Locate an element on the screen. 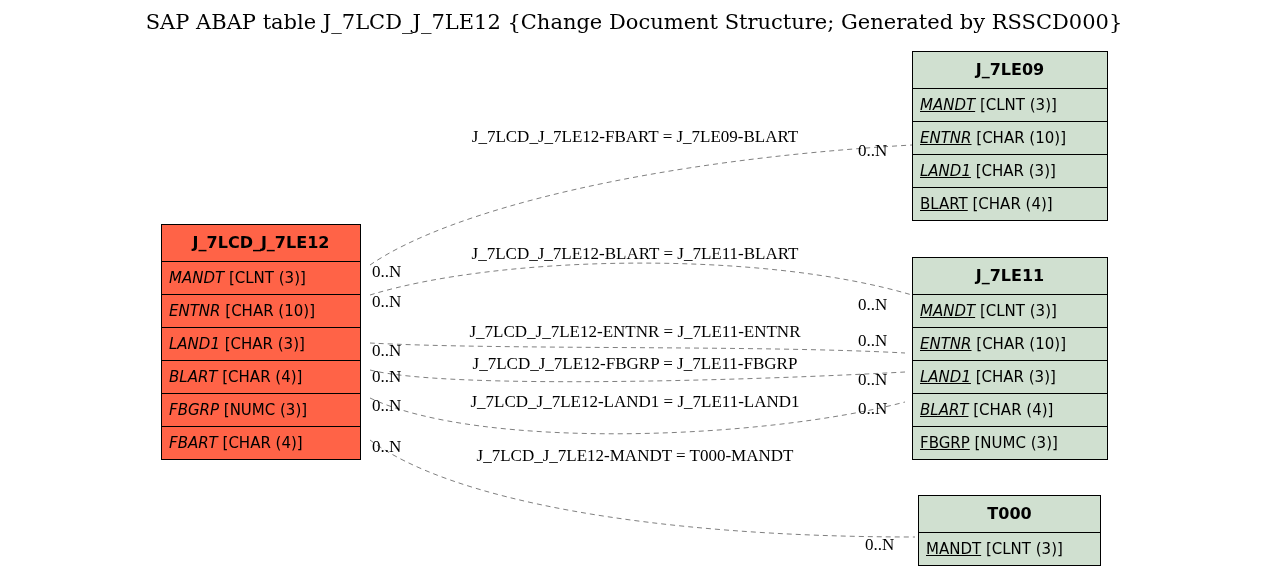 The width and height of the screenshot is (1268, 577). relation-label: J_7LCD_J_7LE12-ENTNR = J_7LE11-ENTNR is located at coordinates (635, 332).